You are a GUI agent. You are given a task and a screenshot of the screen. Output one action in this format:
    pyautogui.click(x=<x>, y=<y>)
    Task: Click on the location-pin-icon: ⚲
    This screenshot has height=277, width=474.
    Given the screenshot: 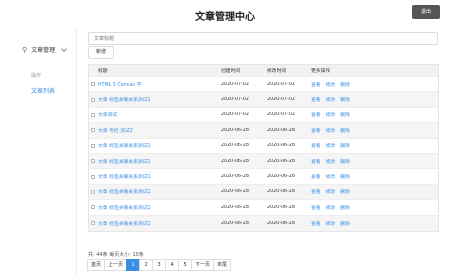 What is the action you would take?
    pyautogui.click(x=25, y=49)
    